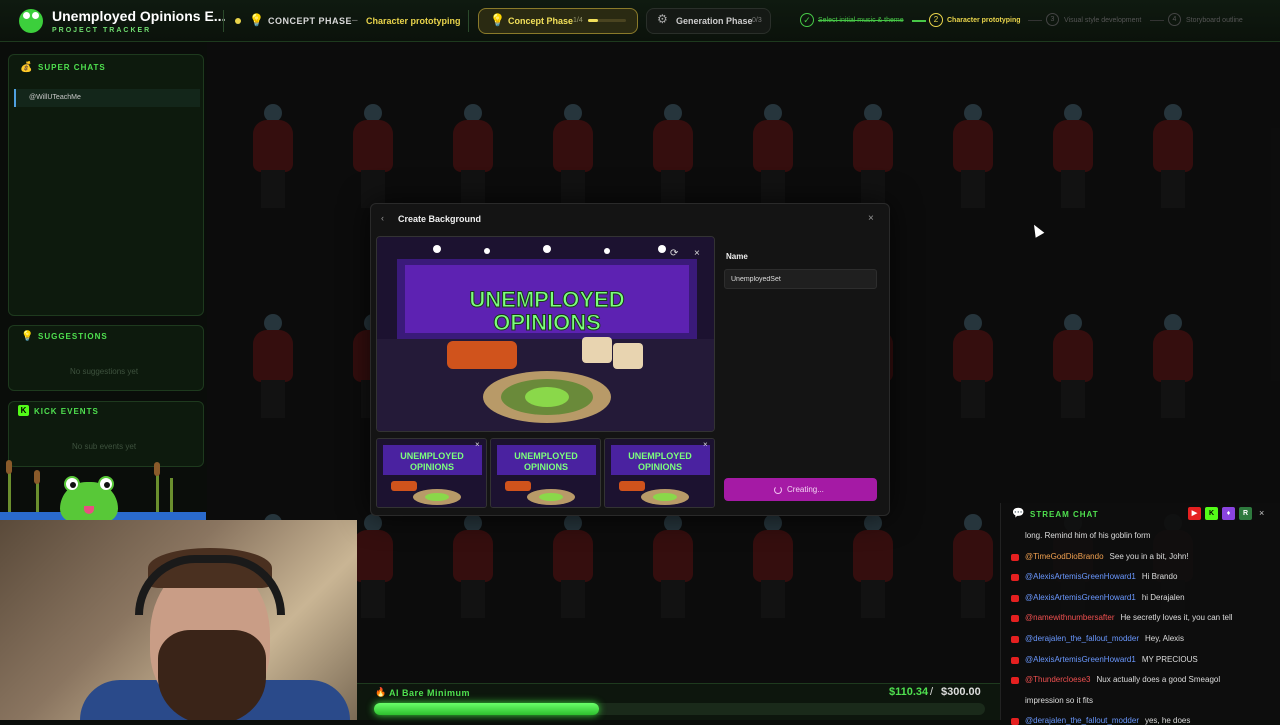 This screenshot has height=725, width=1280. Describe the element at coordinates (1058, 679) in the screenshot. I see `chat-username: @Thundercloese3` at that location.